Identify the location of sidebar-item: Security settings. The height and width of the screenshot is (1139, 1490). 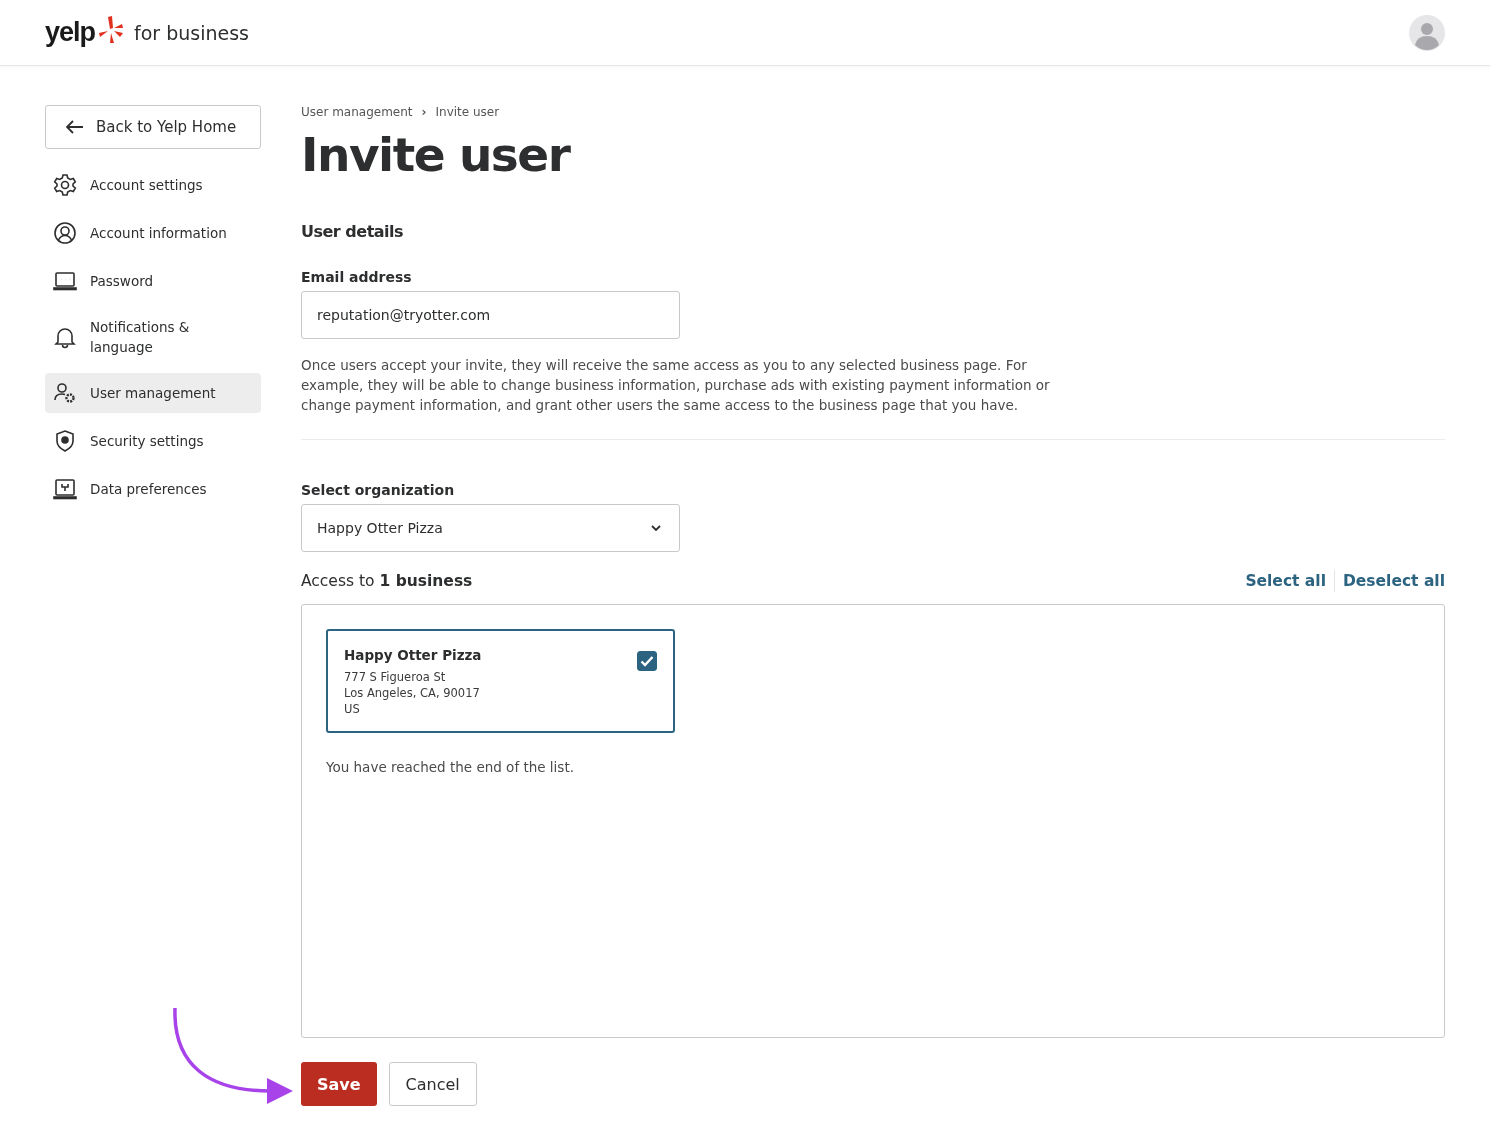
(153, 441).